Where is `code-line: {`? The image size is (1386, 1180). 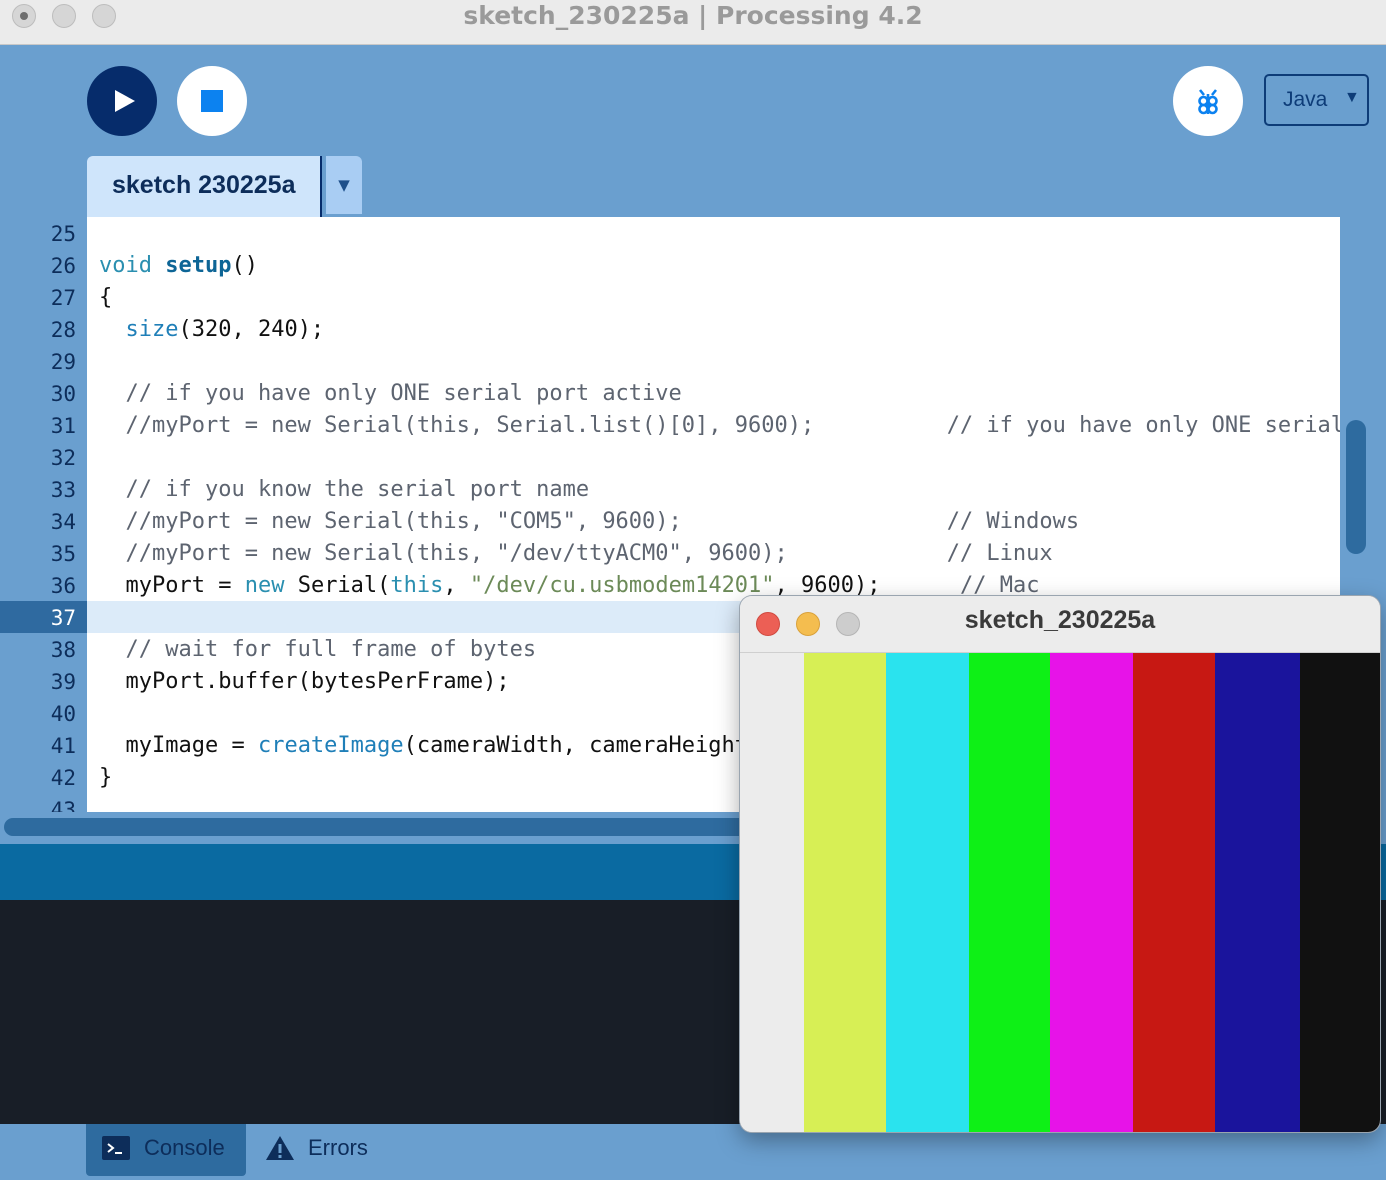
code-line: { is located at coordinates (105, 298).